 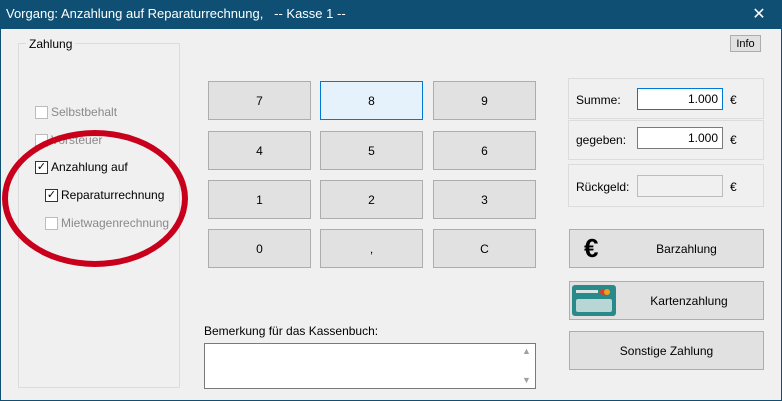 I want to click on key-2: 2, so click(x=371, y=199).